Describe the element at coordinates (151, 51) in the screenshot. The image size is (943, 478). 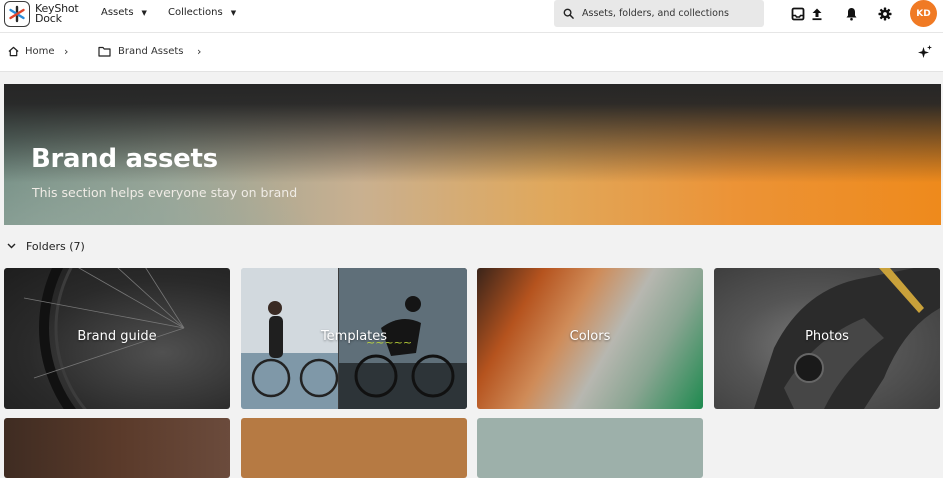
I see `breadcrumb-folder-label: Brand Assets` at that location.